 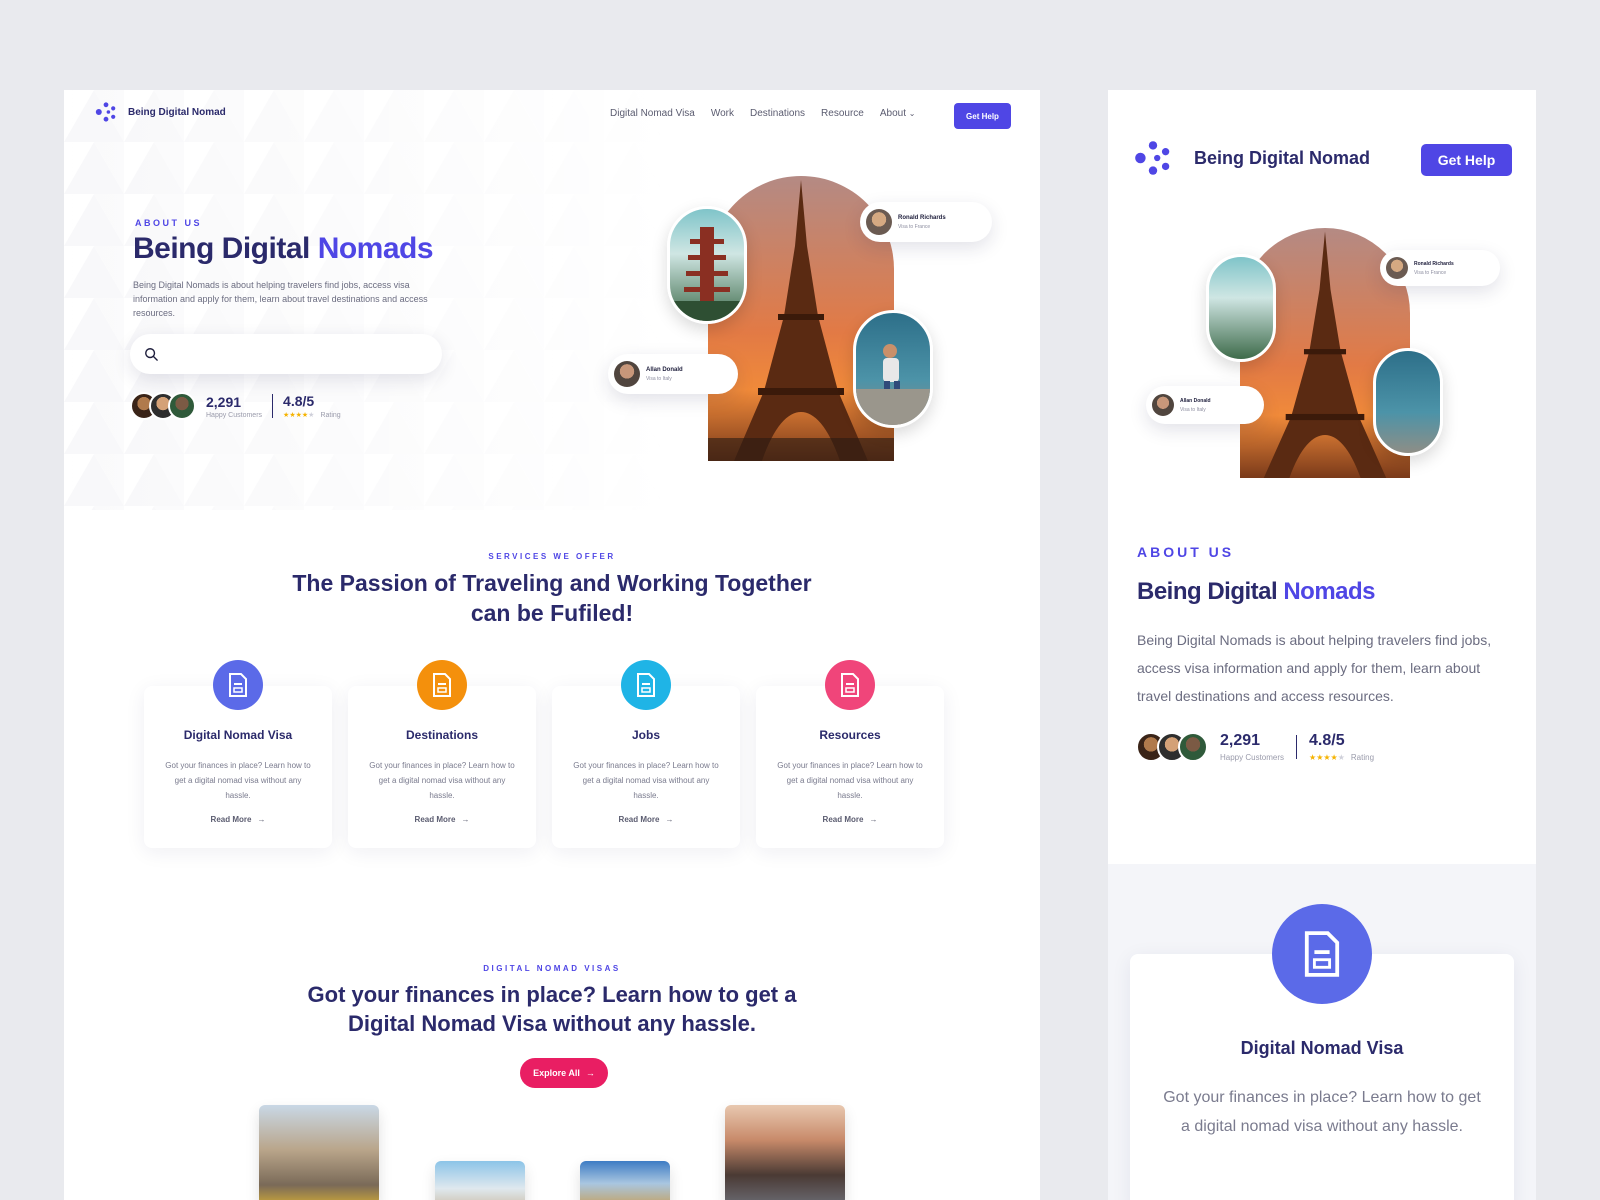 What do you see at coordinates (1207, 591) in the screenshot?
I see `mobile-title-main: Being Digital` at bounding box center [1207, 591].